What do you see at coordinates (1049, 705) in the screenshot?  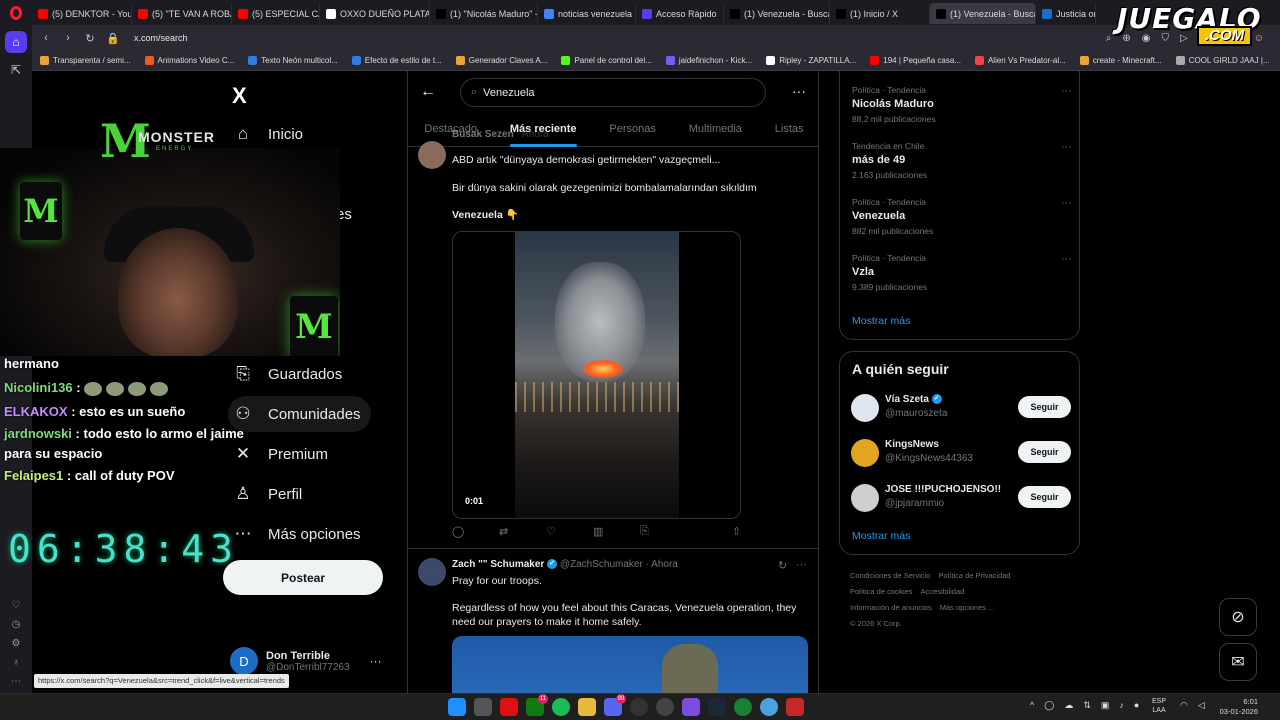 I see `tray-icon: ◯` at bounding box center [1049, 705].